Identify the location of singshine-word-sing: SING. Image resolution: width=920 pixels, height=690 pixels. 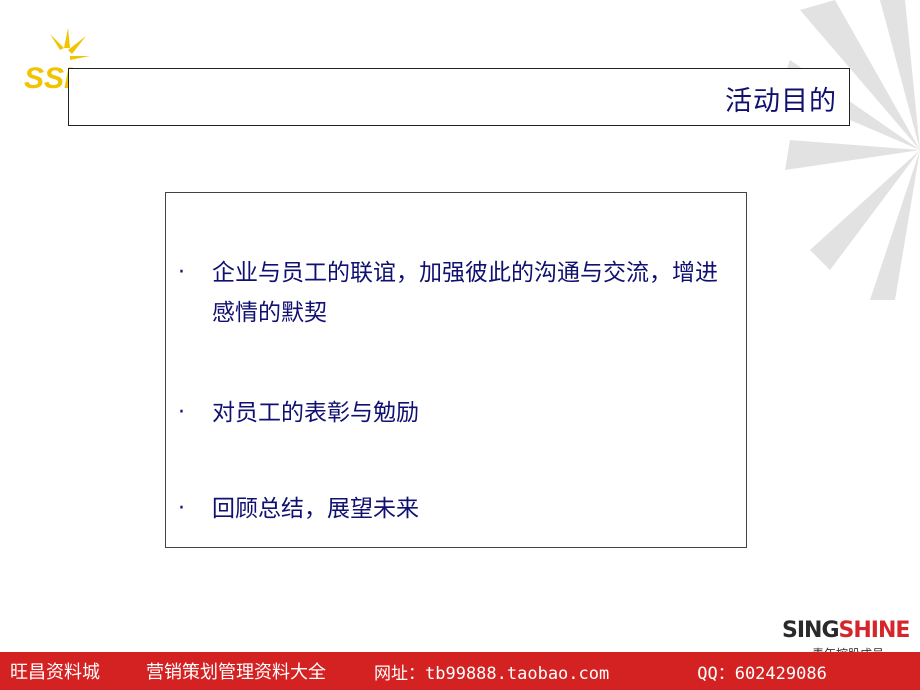
(810, 630).